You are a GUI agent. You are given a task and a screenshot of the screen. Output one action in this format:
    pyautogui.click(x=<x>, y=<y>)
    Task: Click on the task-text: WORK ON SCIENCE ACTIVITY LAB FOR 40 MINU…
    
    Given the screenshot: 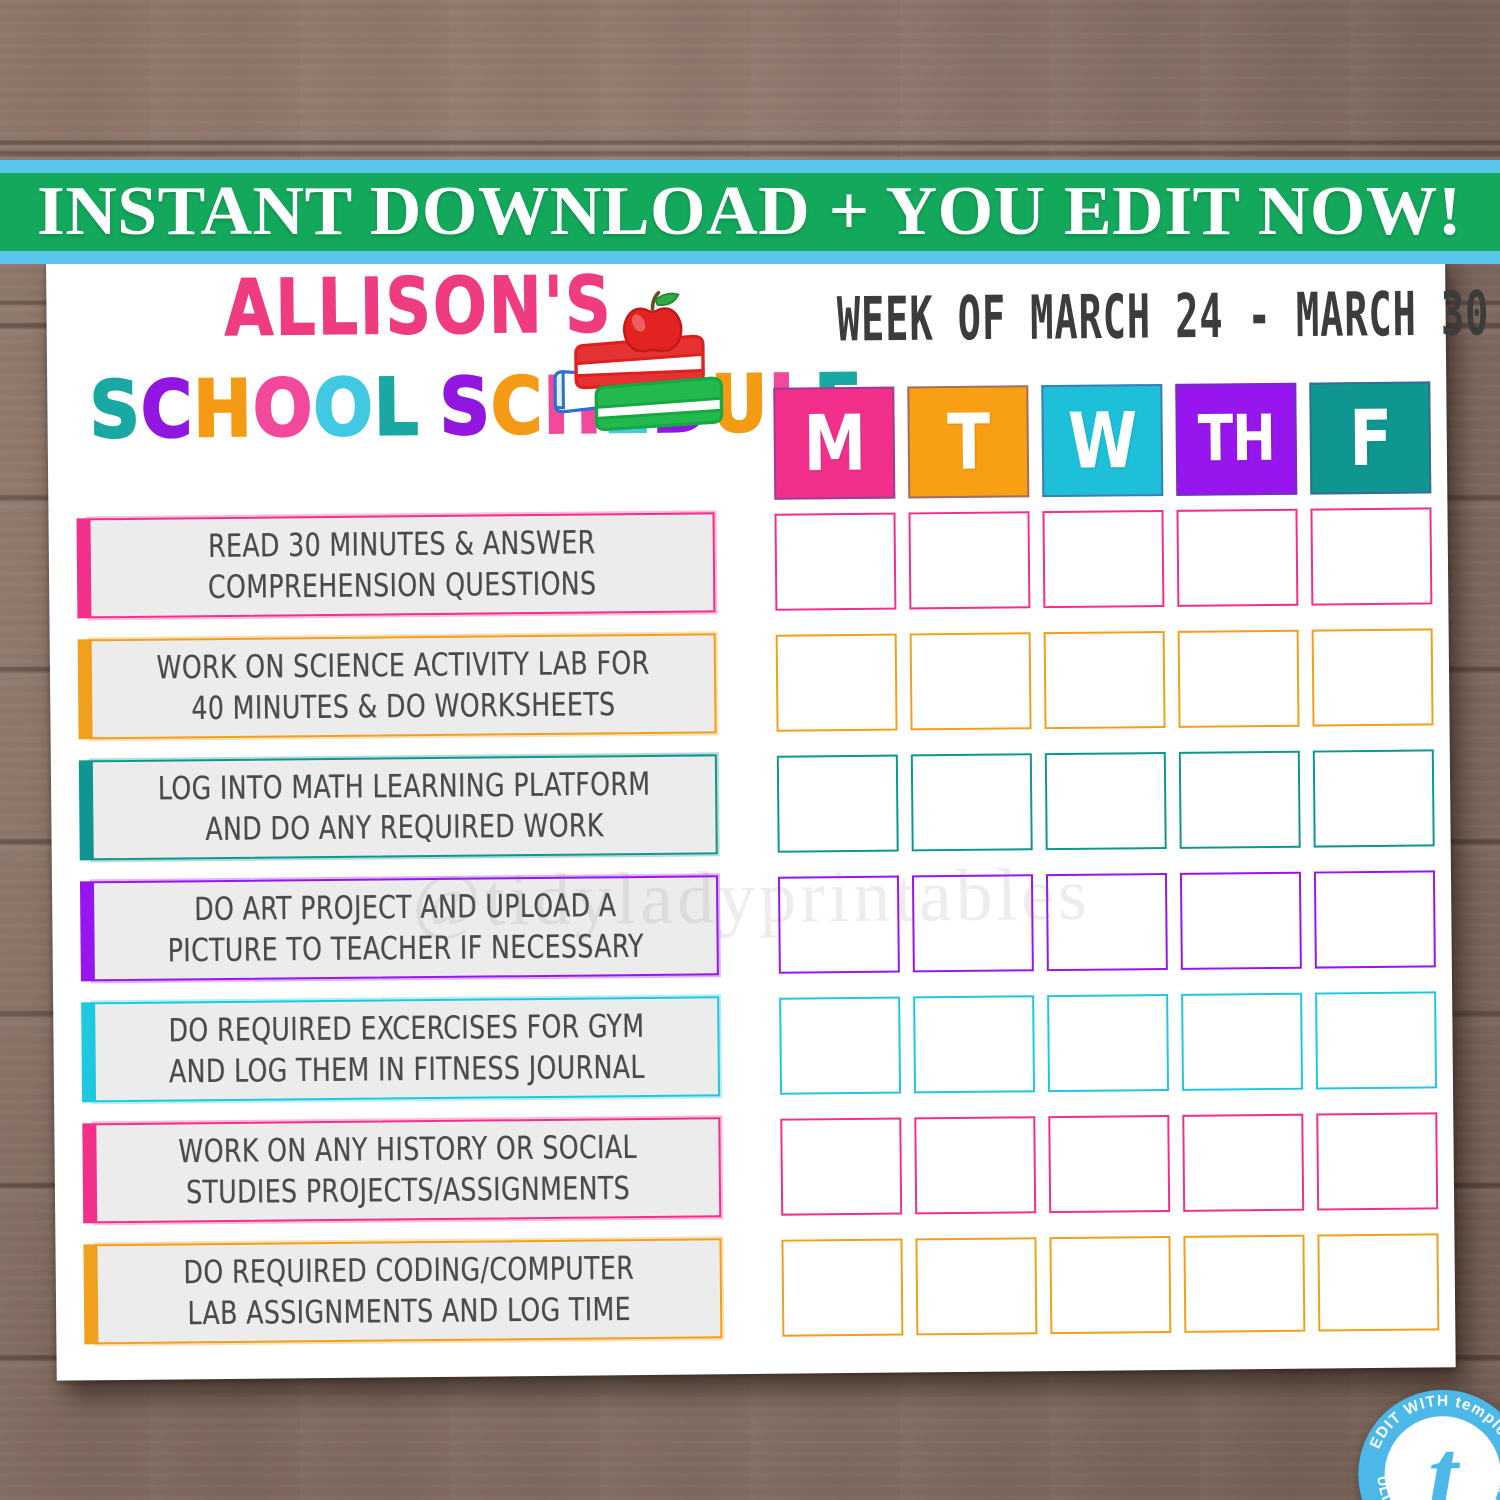 What is the action you would take?
    pyautogui.click(x=403, y=686)
    